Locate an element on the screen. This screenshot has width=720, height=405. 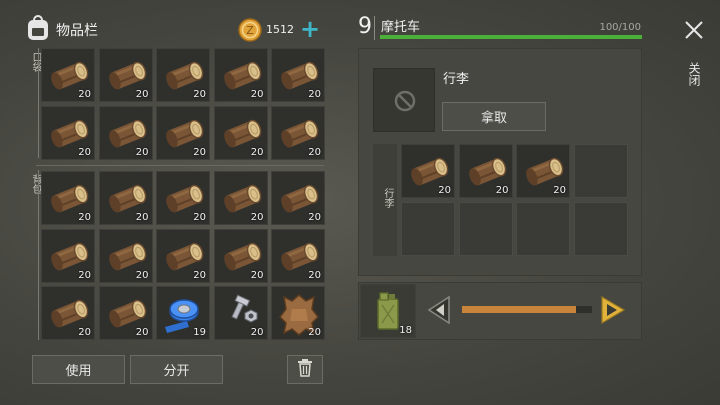
pocket-divider is located at coordinates (38, 103).